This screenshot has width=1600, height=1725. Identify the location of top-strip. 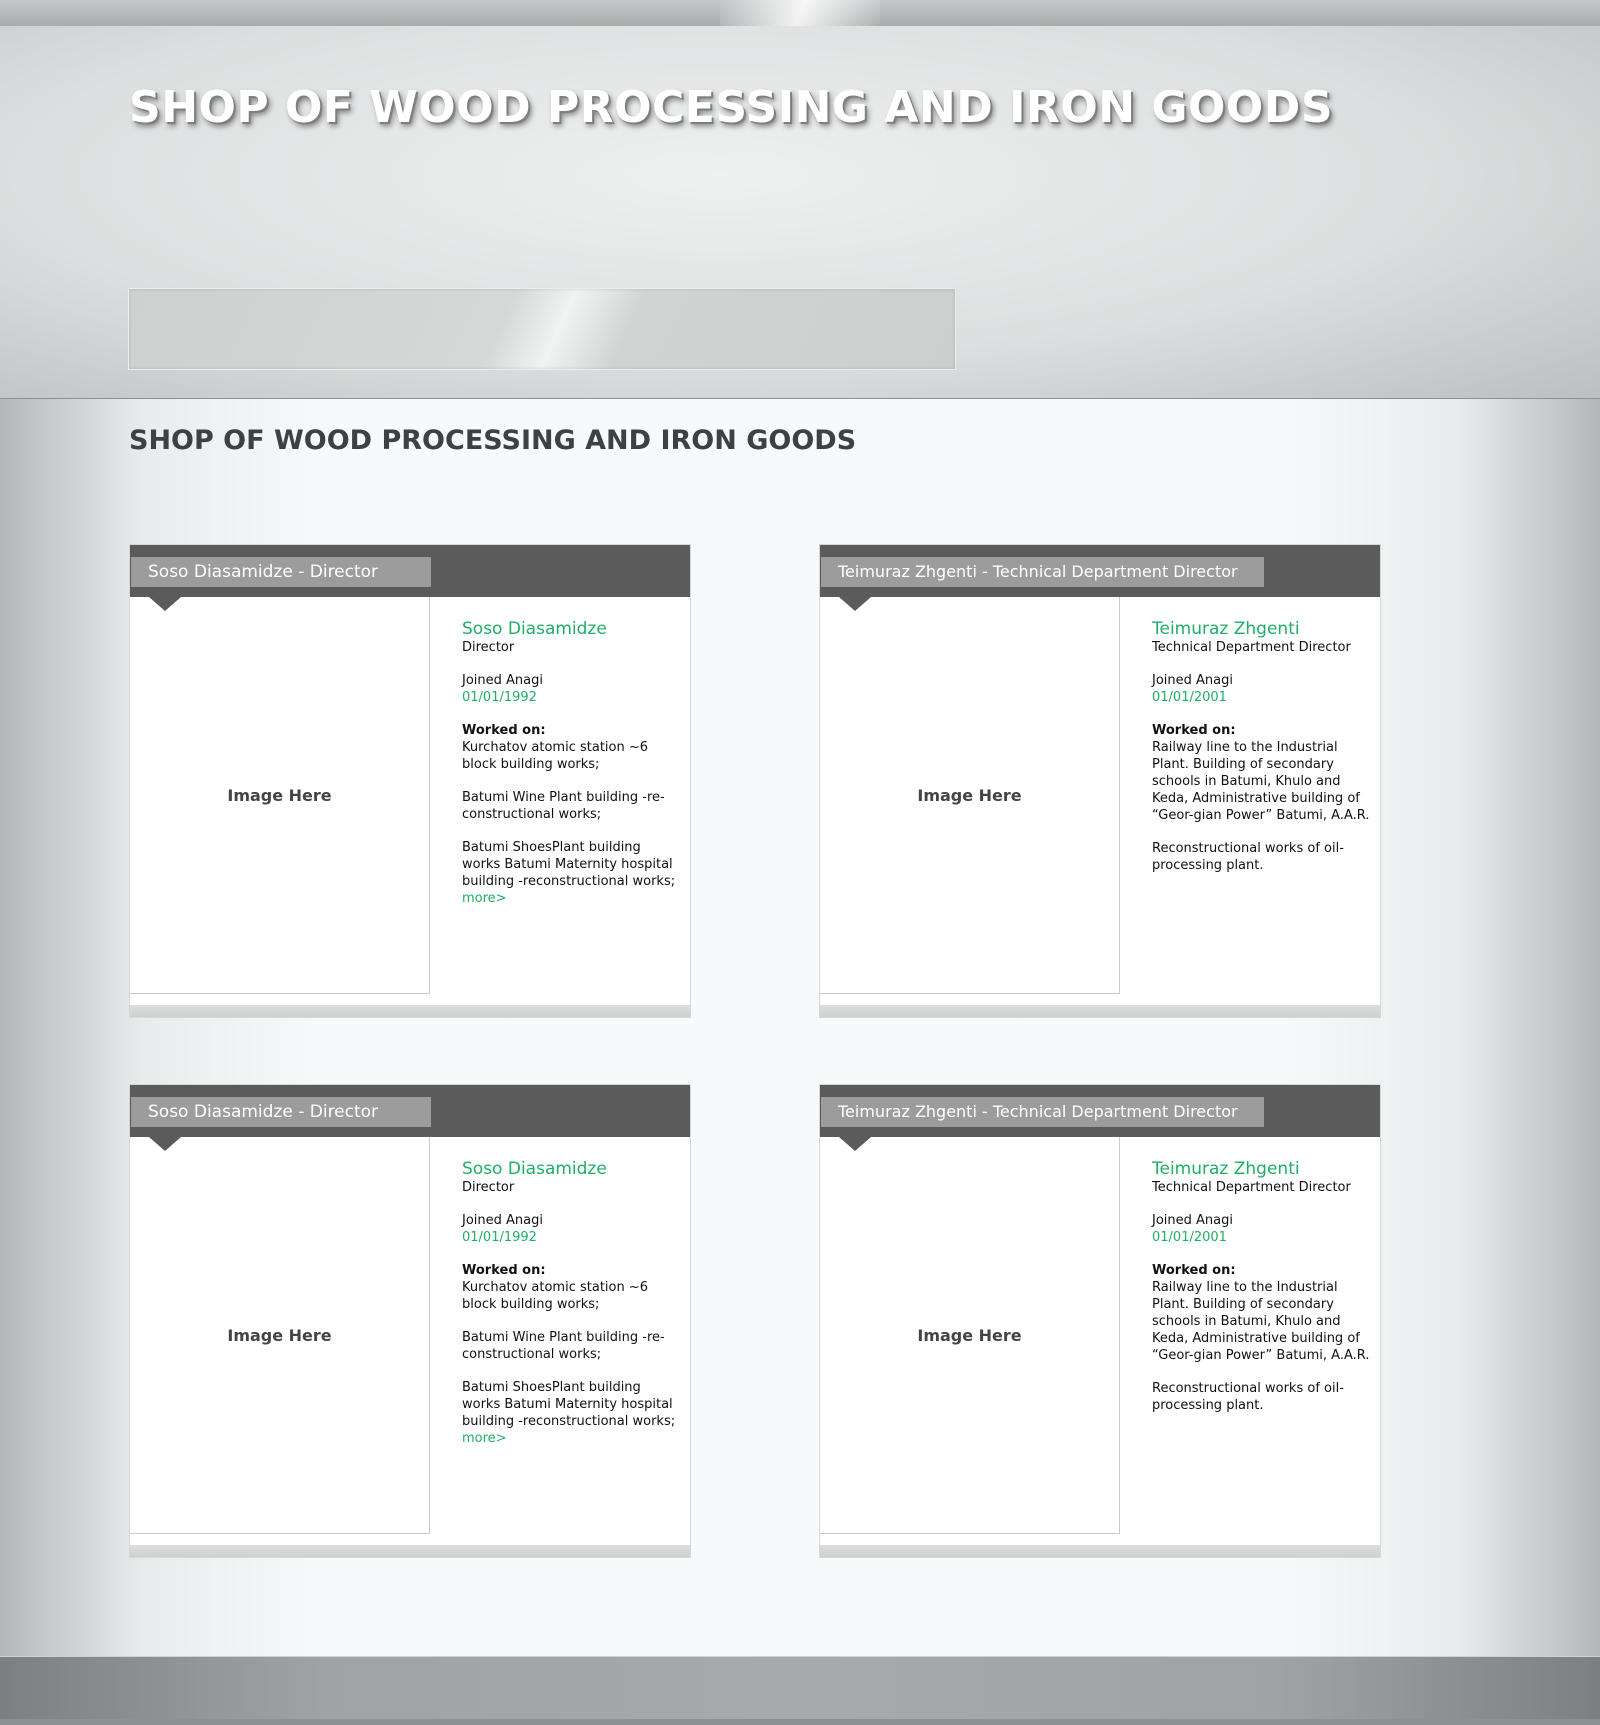
(800, 14).